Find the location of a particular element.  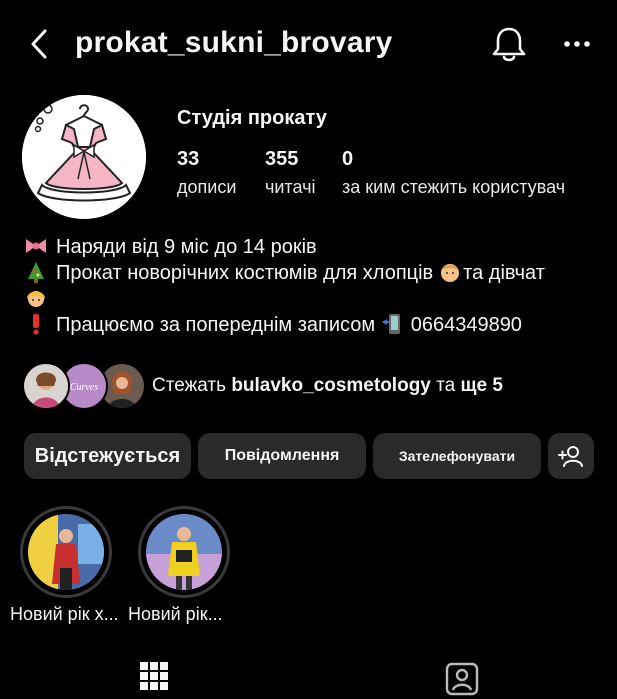

bio-phone: 0664349890 is located at coordinates (466, 325).